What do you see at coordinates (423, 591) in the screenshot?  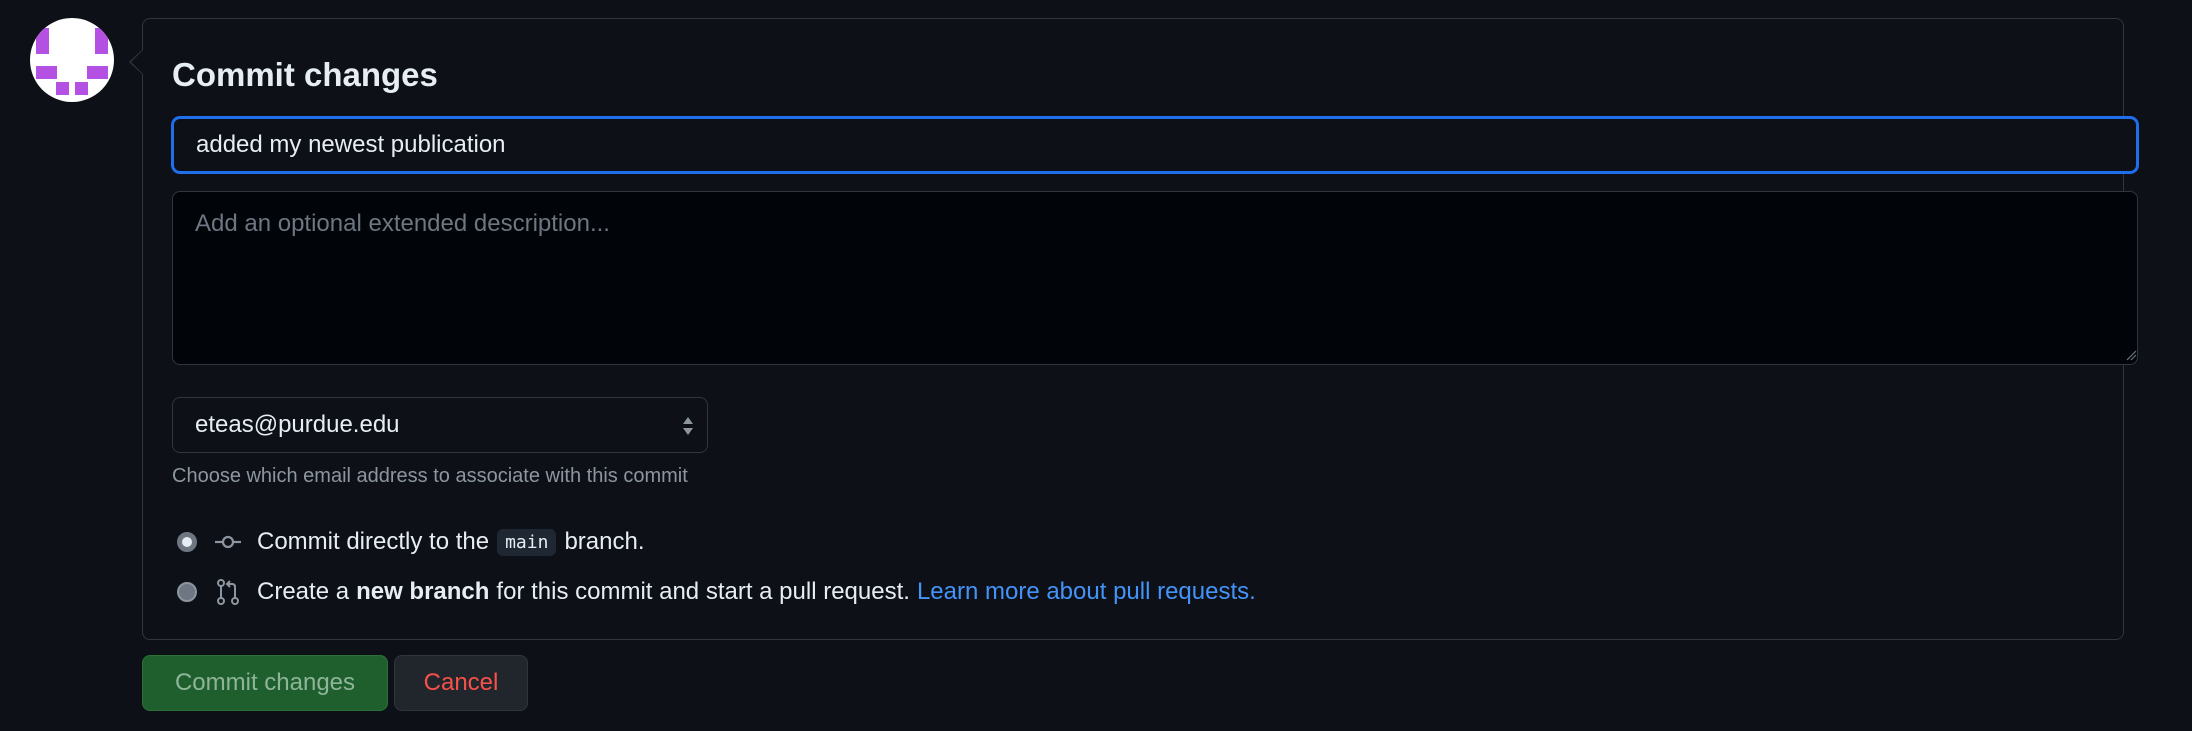 I see `new-branch-bold: new branch` at bounding box center [423, 591].